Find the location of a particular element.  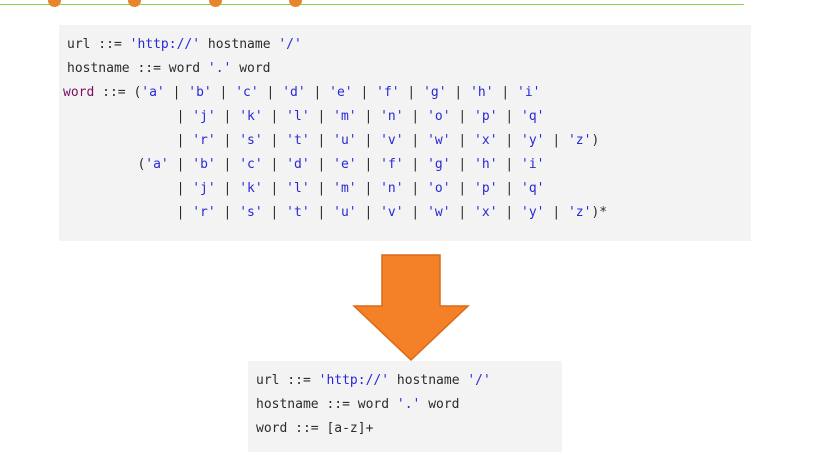

string-literal: 'z' is located at coordinates (579, 212).